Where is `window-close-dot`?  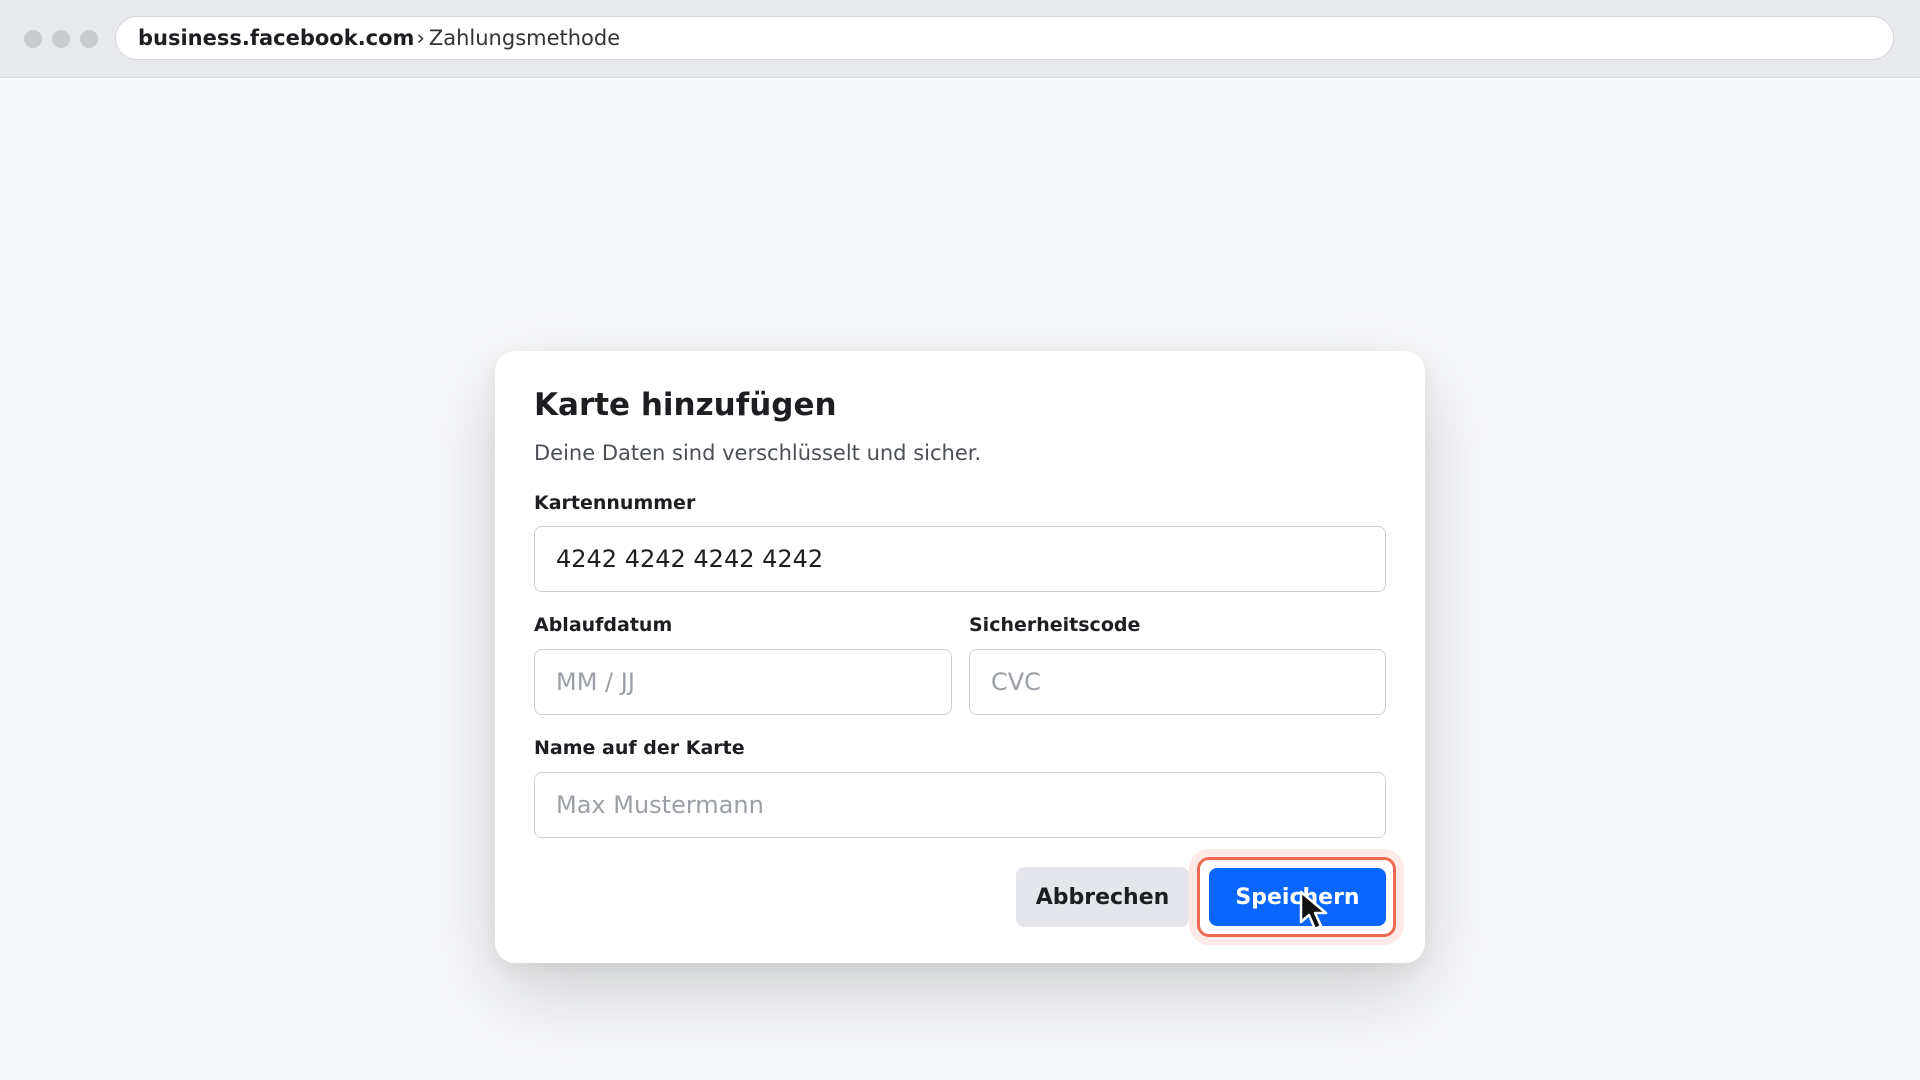 window-close-dot is located at coordinates (33, 39).